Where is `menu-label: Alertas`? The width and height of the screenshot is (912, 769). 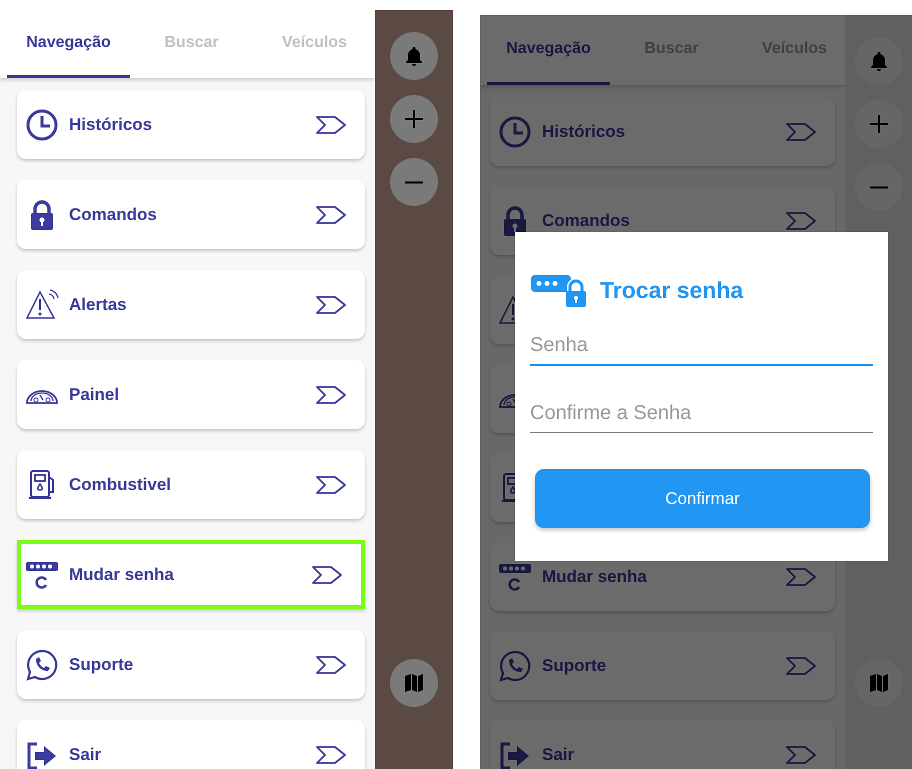
menu-label: Alertas is located at coordinates (98, 305).